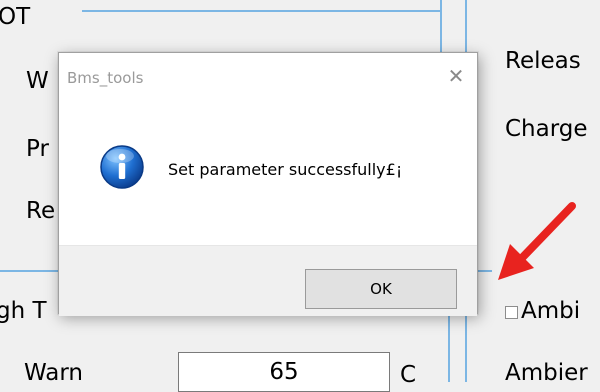 The width and height of the screenshot is (600, 392). What do you see at coordinates (122, 167) in the screenshot?
I see `info-icon` at bounding box center [122, 167].